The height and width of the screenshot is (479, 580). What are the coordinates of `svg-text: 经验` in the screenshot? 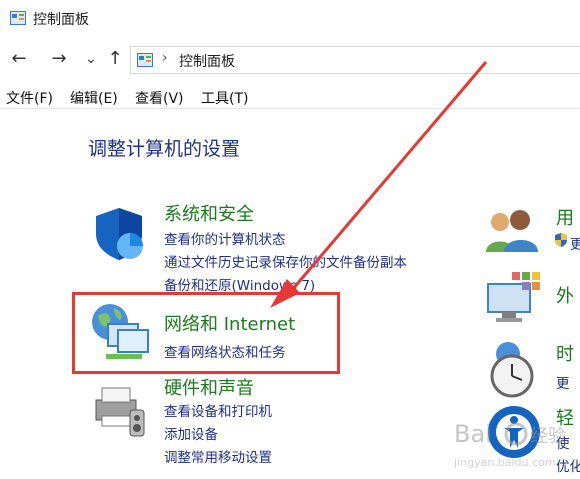 It's located at (548, 436).